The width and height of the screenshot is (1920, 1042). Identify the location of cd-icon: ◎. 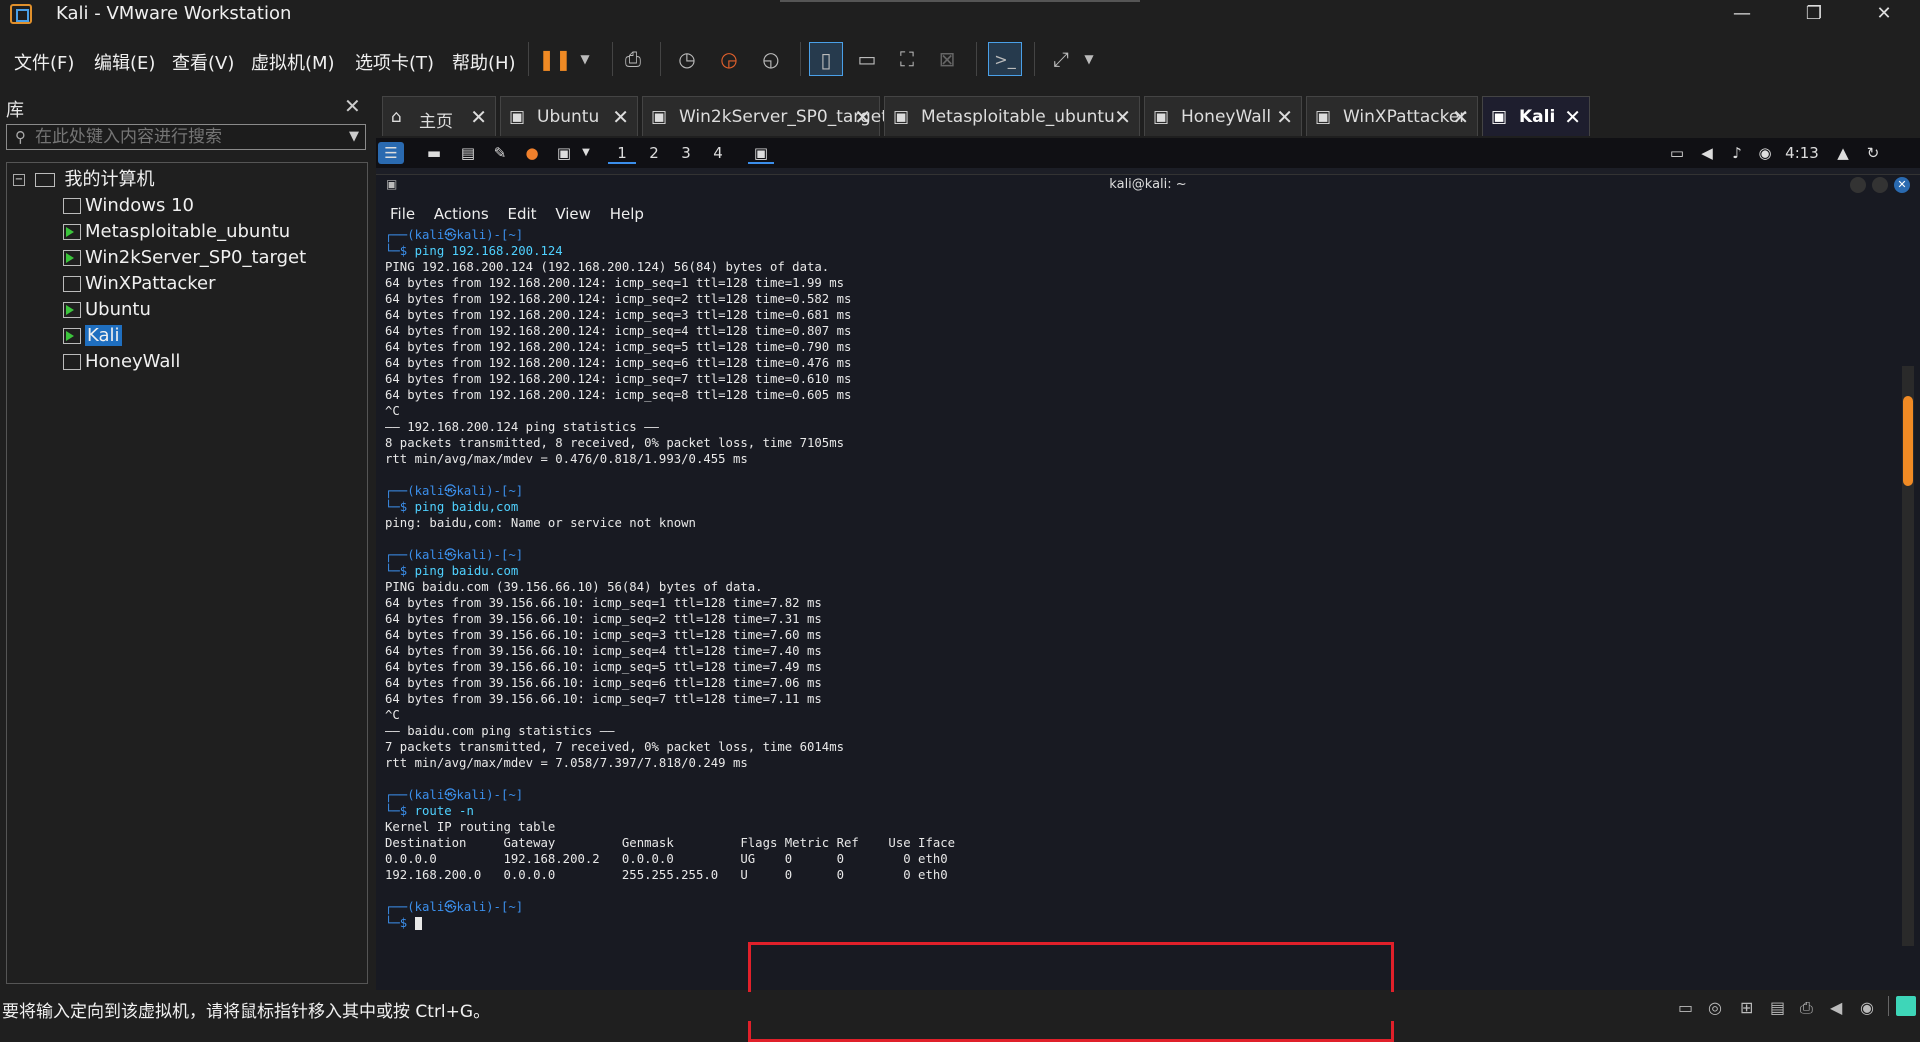
(1715, 1007).